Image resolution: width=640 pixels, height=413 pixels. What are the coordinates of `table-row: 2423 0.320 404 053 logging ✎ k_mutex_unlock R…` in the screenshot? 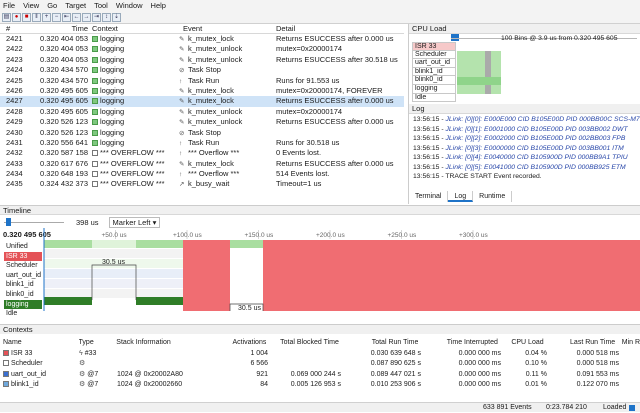 It's located at (202, 60).